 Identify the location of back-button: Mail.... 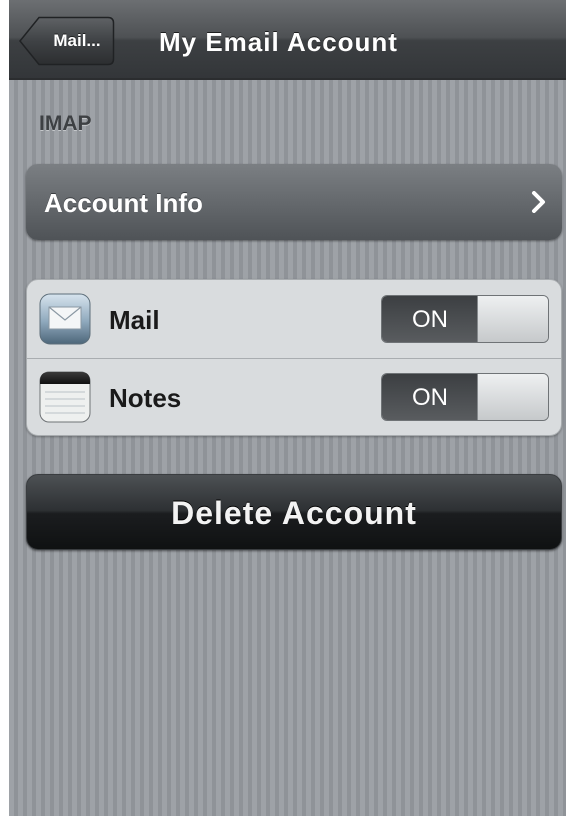
(67, 41).